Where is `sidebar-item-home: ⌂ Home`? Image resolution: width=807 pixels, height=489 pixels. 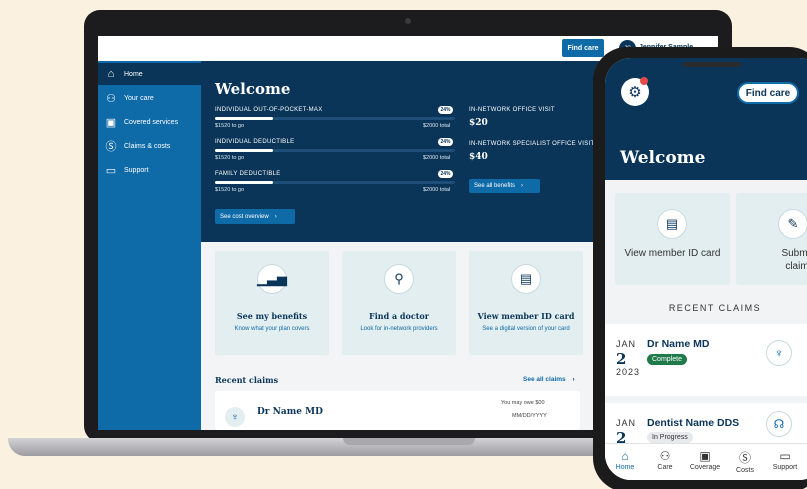 sidebar-item-home: ⌂ Home is located at coordinates (149, 74).